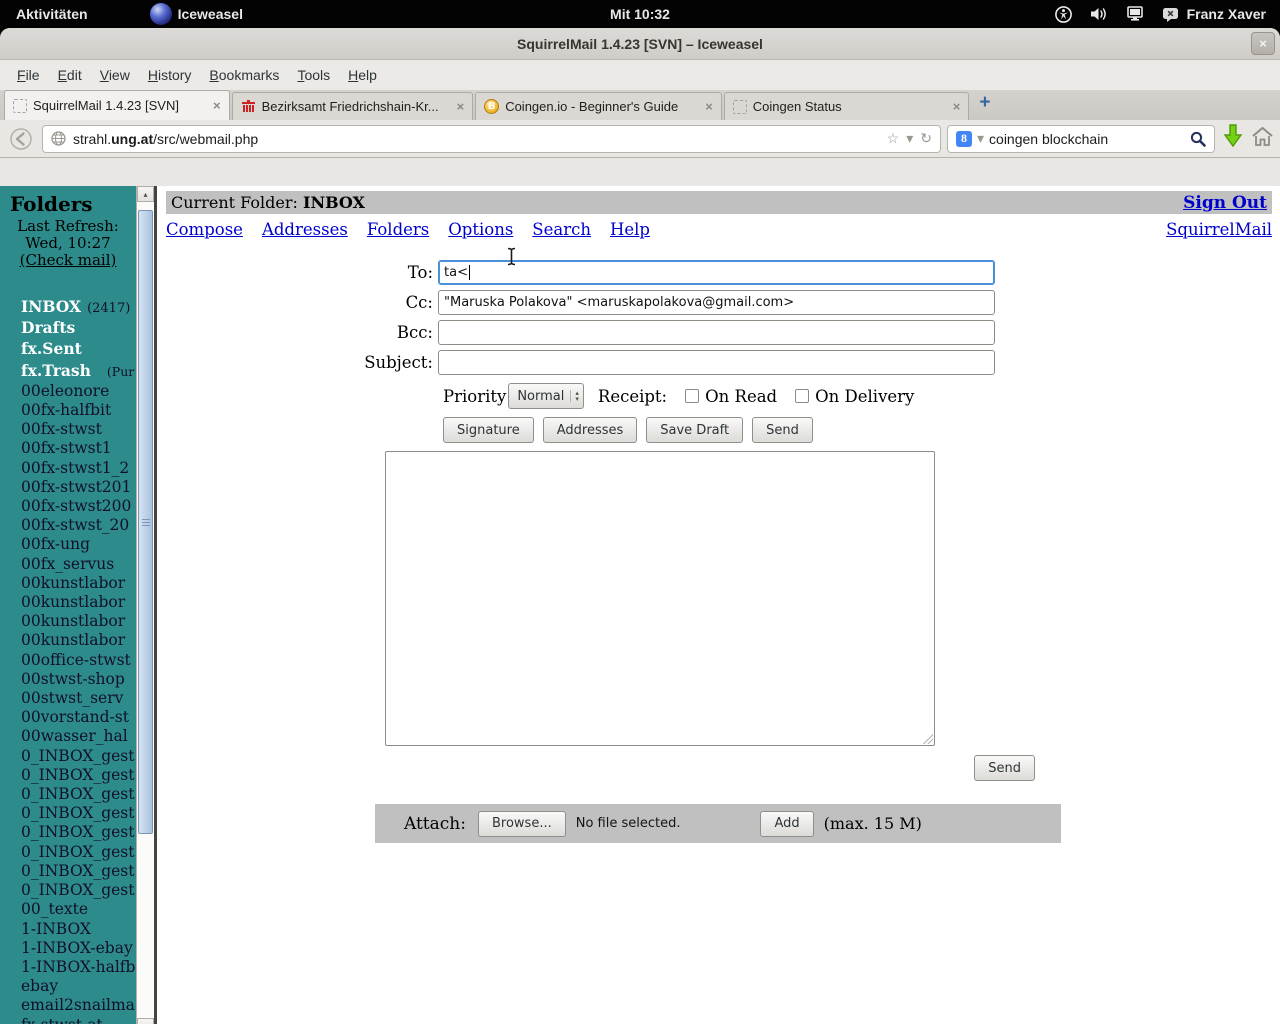 The height and width of the screenshot is (1024, 1280). What do you see at coordinates (1214, 14) in the screenshot?
I see `user-menu: Franz Xaver` at bounding box center [1214, 14].